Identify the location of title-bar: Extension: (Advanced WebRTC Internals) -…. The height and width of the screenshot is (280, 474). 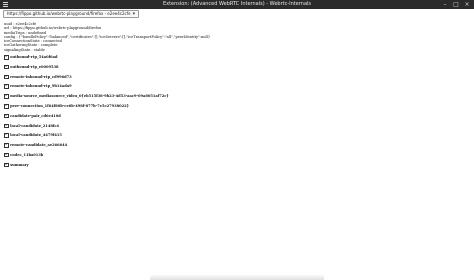
(237, 4).